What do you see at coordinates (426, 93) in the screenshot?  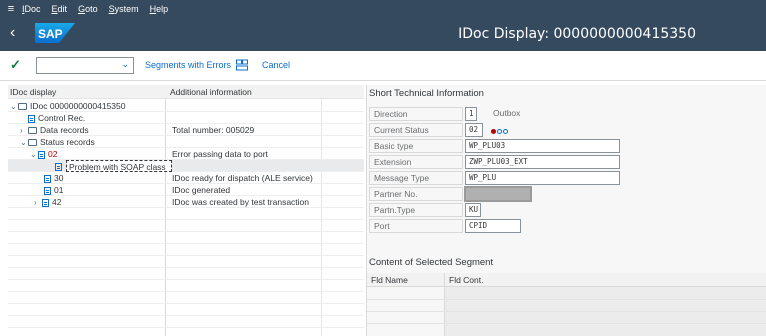 I see `short-technical-info-title: Short Technical Information` at bounding box center [426, 93].